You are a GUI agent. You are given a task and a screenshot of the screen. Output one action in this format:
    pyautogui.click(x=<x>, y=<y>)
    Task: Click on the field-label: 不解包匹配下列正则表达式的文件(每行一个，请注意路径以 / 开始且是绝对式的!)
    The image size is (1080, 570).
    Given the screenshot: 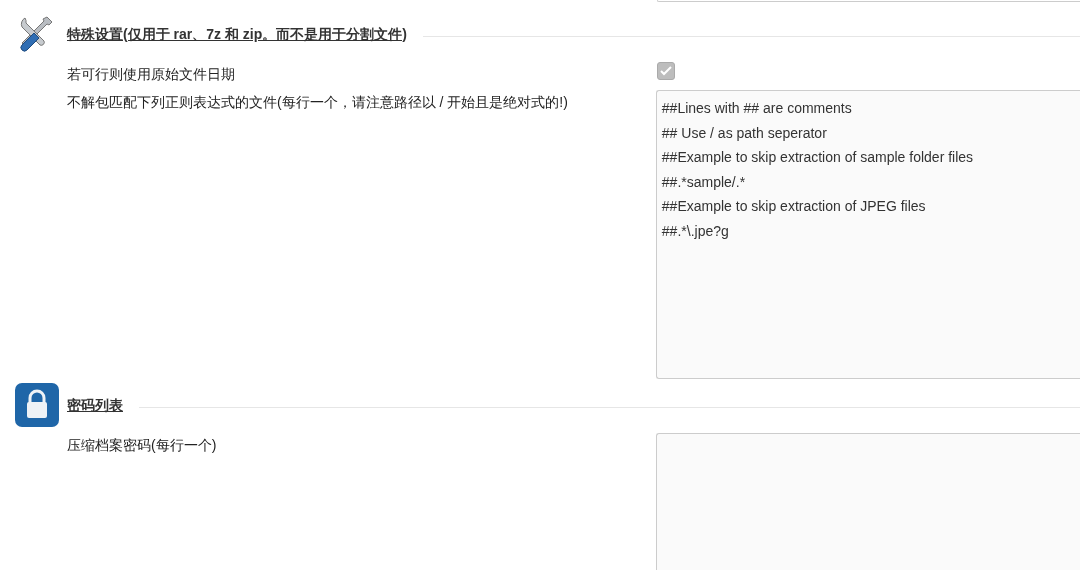 What is the action you would take?
    pyautogui.click(x=318, y=102)
    